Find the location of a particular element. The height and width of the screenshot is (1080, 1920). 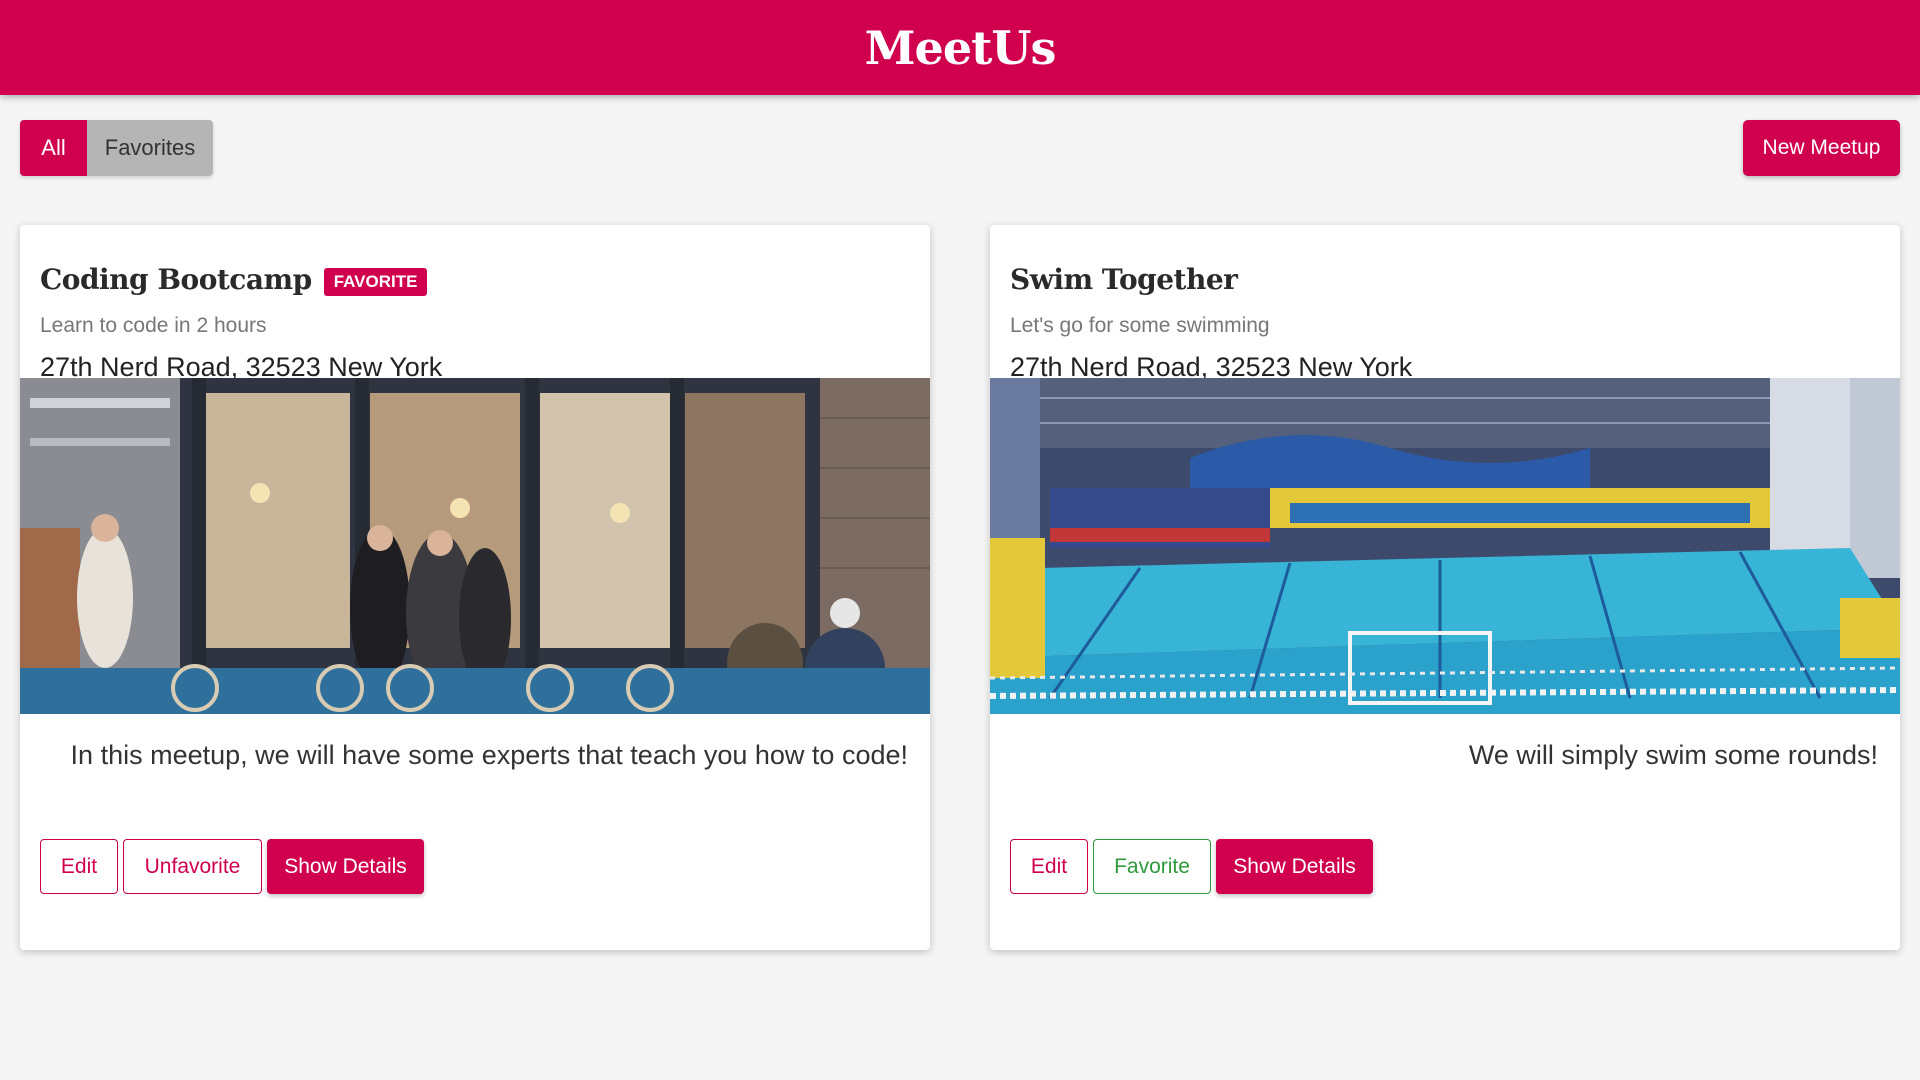

swimming-pool-image is located at coordinates (1445, 546).